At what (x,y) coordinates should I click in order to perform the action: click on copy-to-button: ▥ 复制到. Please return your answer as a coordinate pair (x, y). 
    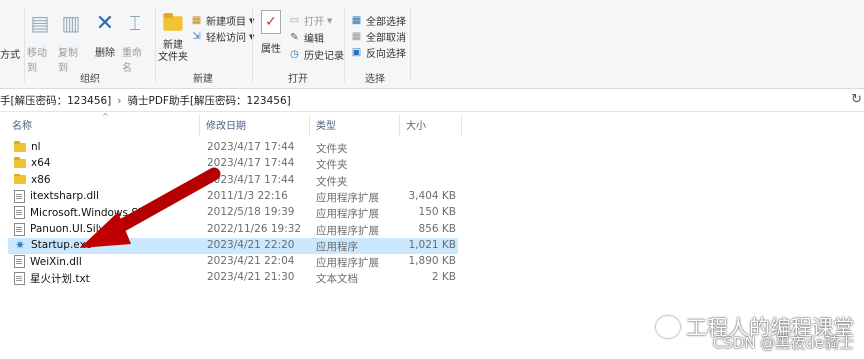
    Looking at the image, I should click on (71, 42).